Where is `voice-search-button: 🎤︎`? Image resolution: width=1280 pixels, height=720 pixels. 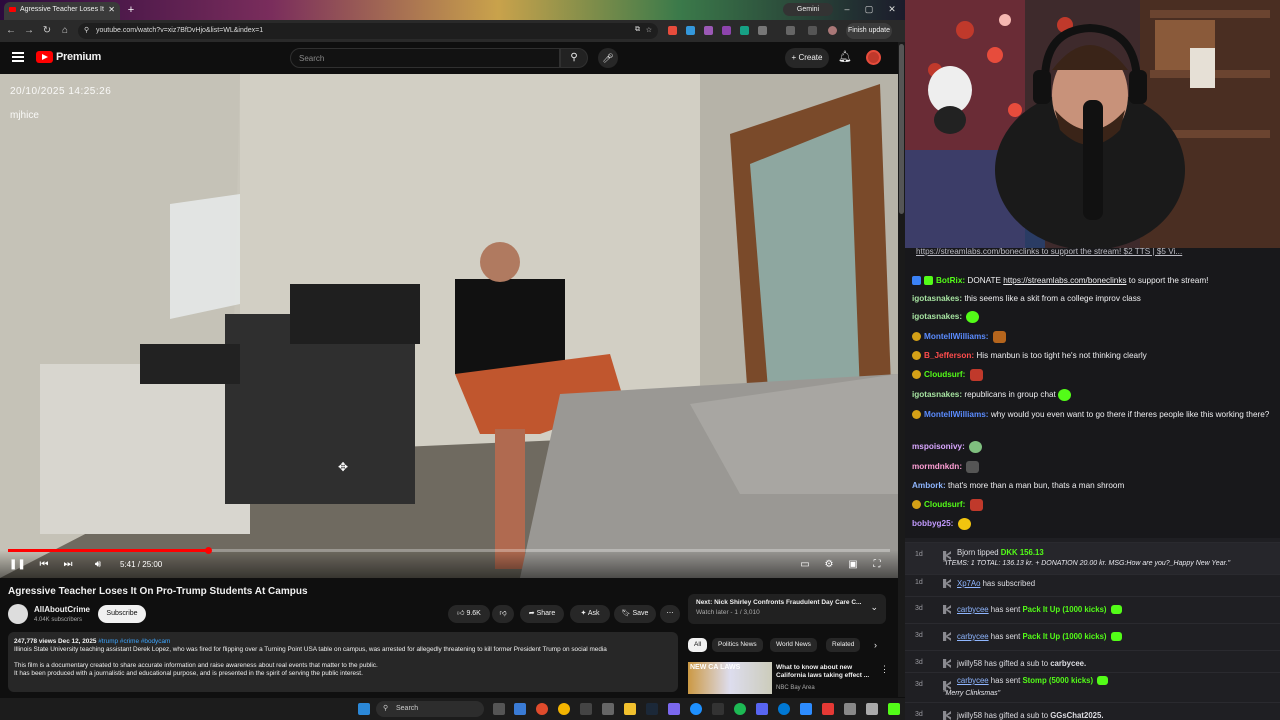 voice-search-button: 🎤︎ is located at coordinates (608, 58).